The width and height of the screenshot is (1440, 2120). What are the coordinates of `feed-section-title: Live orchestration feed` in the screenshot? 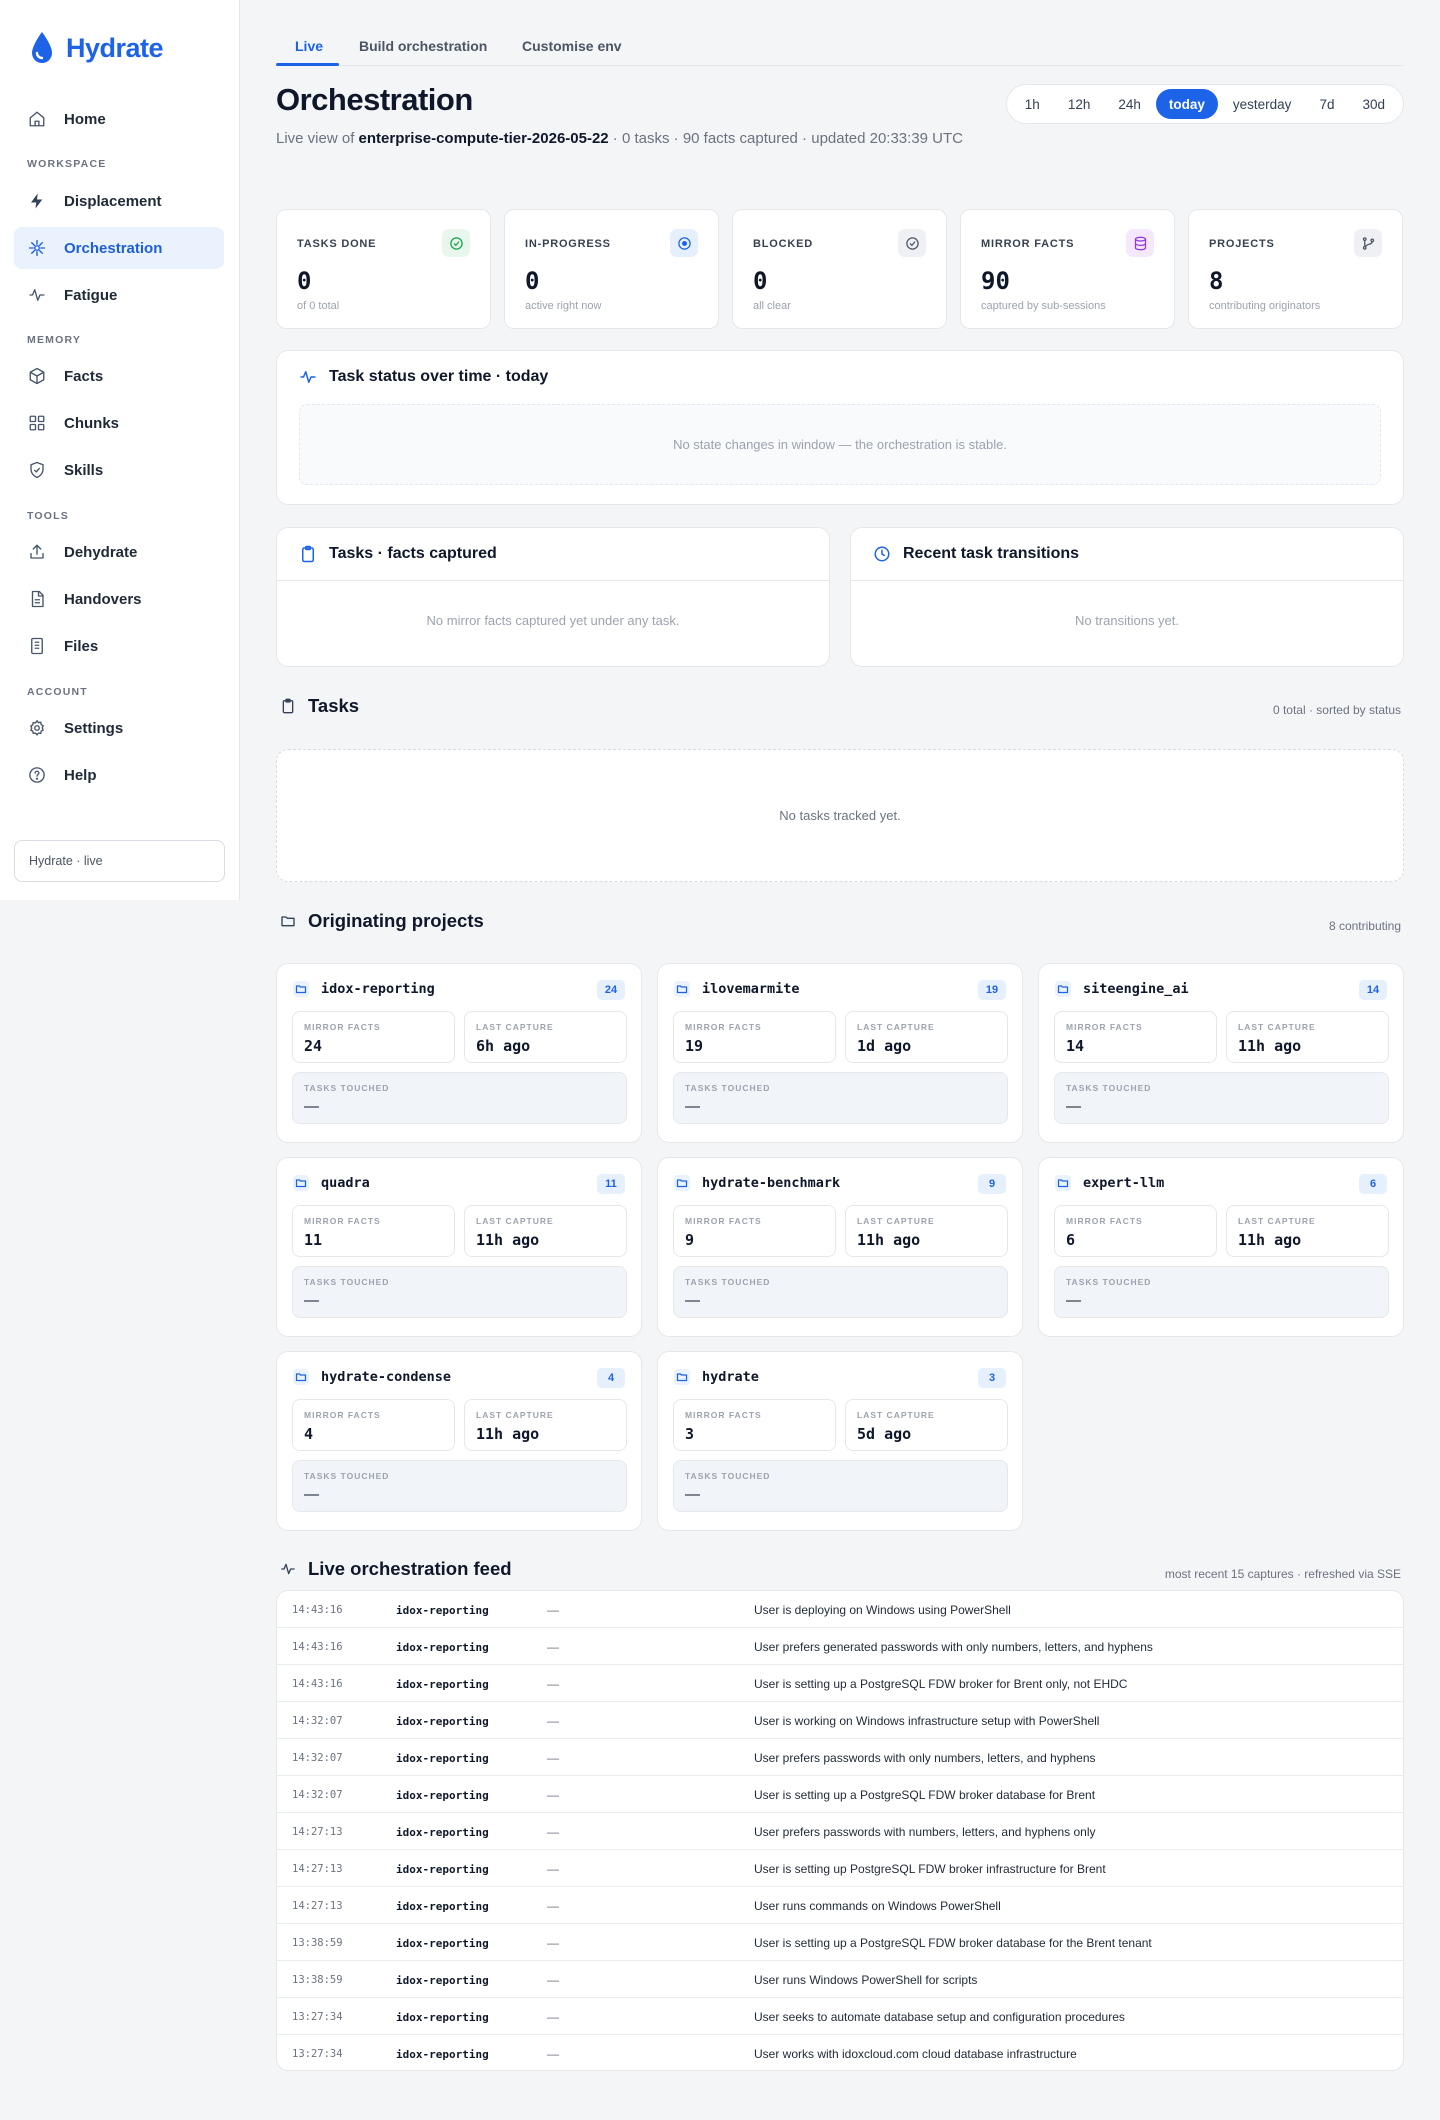 It's located at (396, 1569).